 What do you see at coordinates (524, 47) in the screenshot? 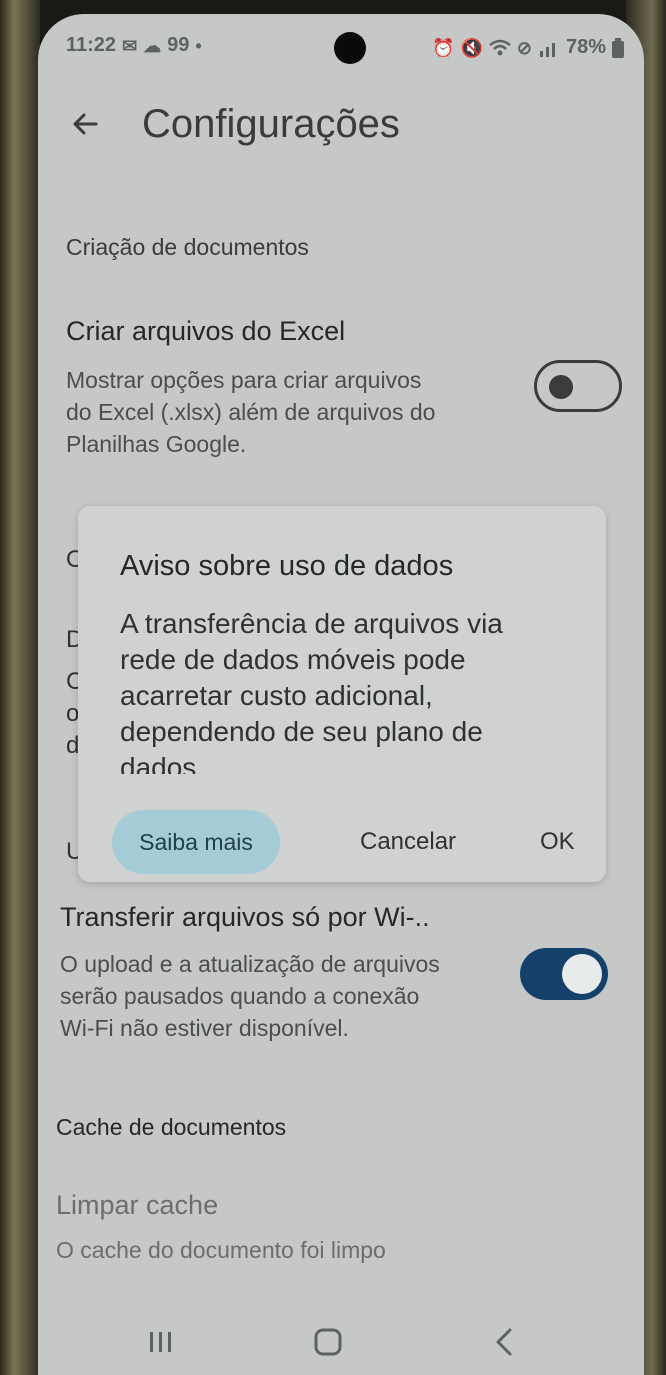
I see `dnd-icon: ⊘` at bounding box center [524, 47].